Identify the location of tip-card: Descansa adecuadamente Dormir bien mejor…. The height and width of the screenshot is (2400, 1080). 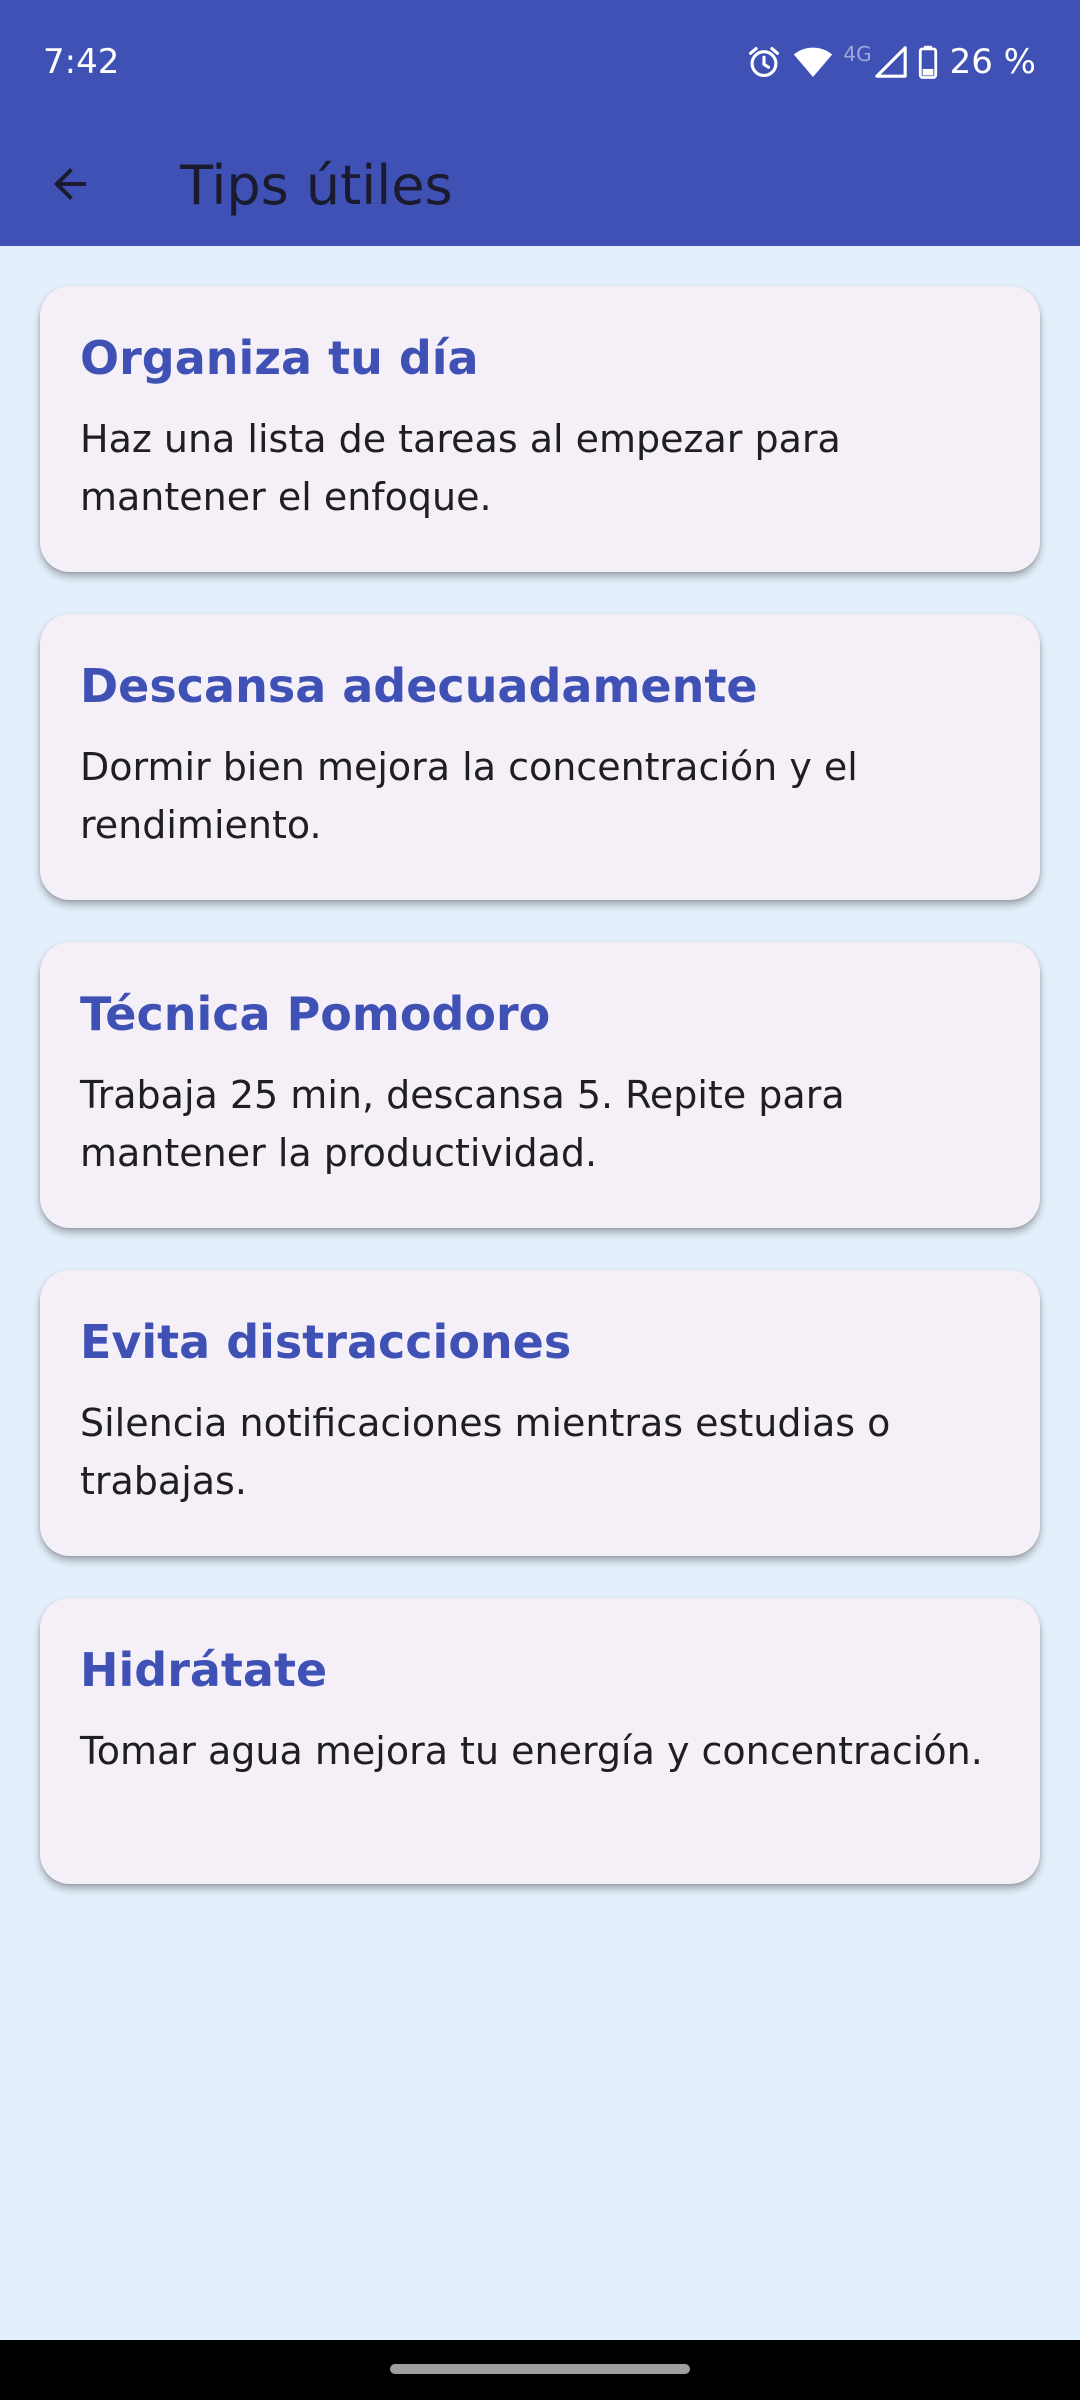
(540, 757).